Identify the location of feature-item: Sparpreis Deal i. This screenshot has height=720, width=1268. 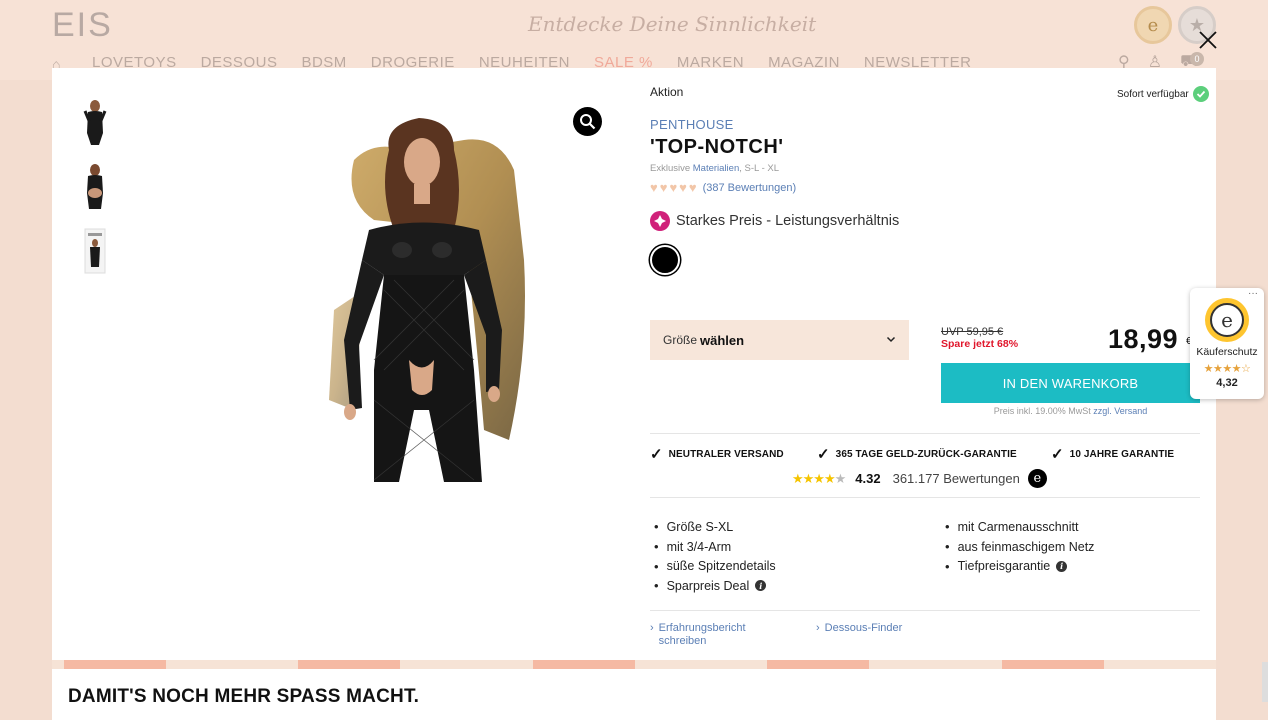
(715, 586).